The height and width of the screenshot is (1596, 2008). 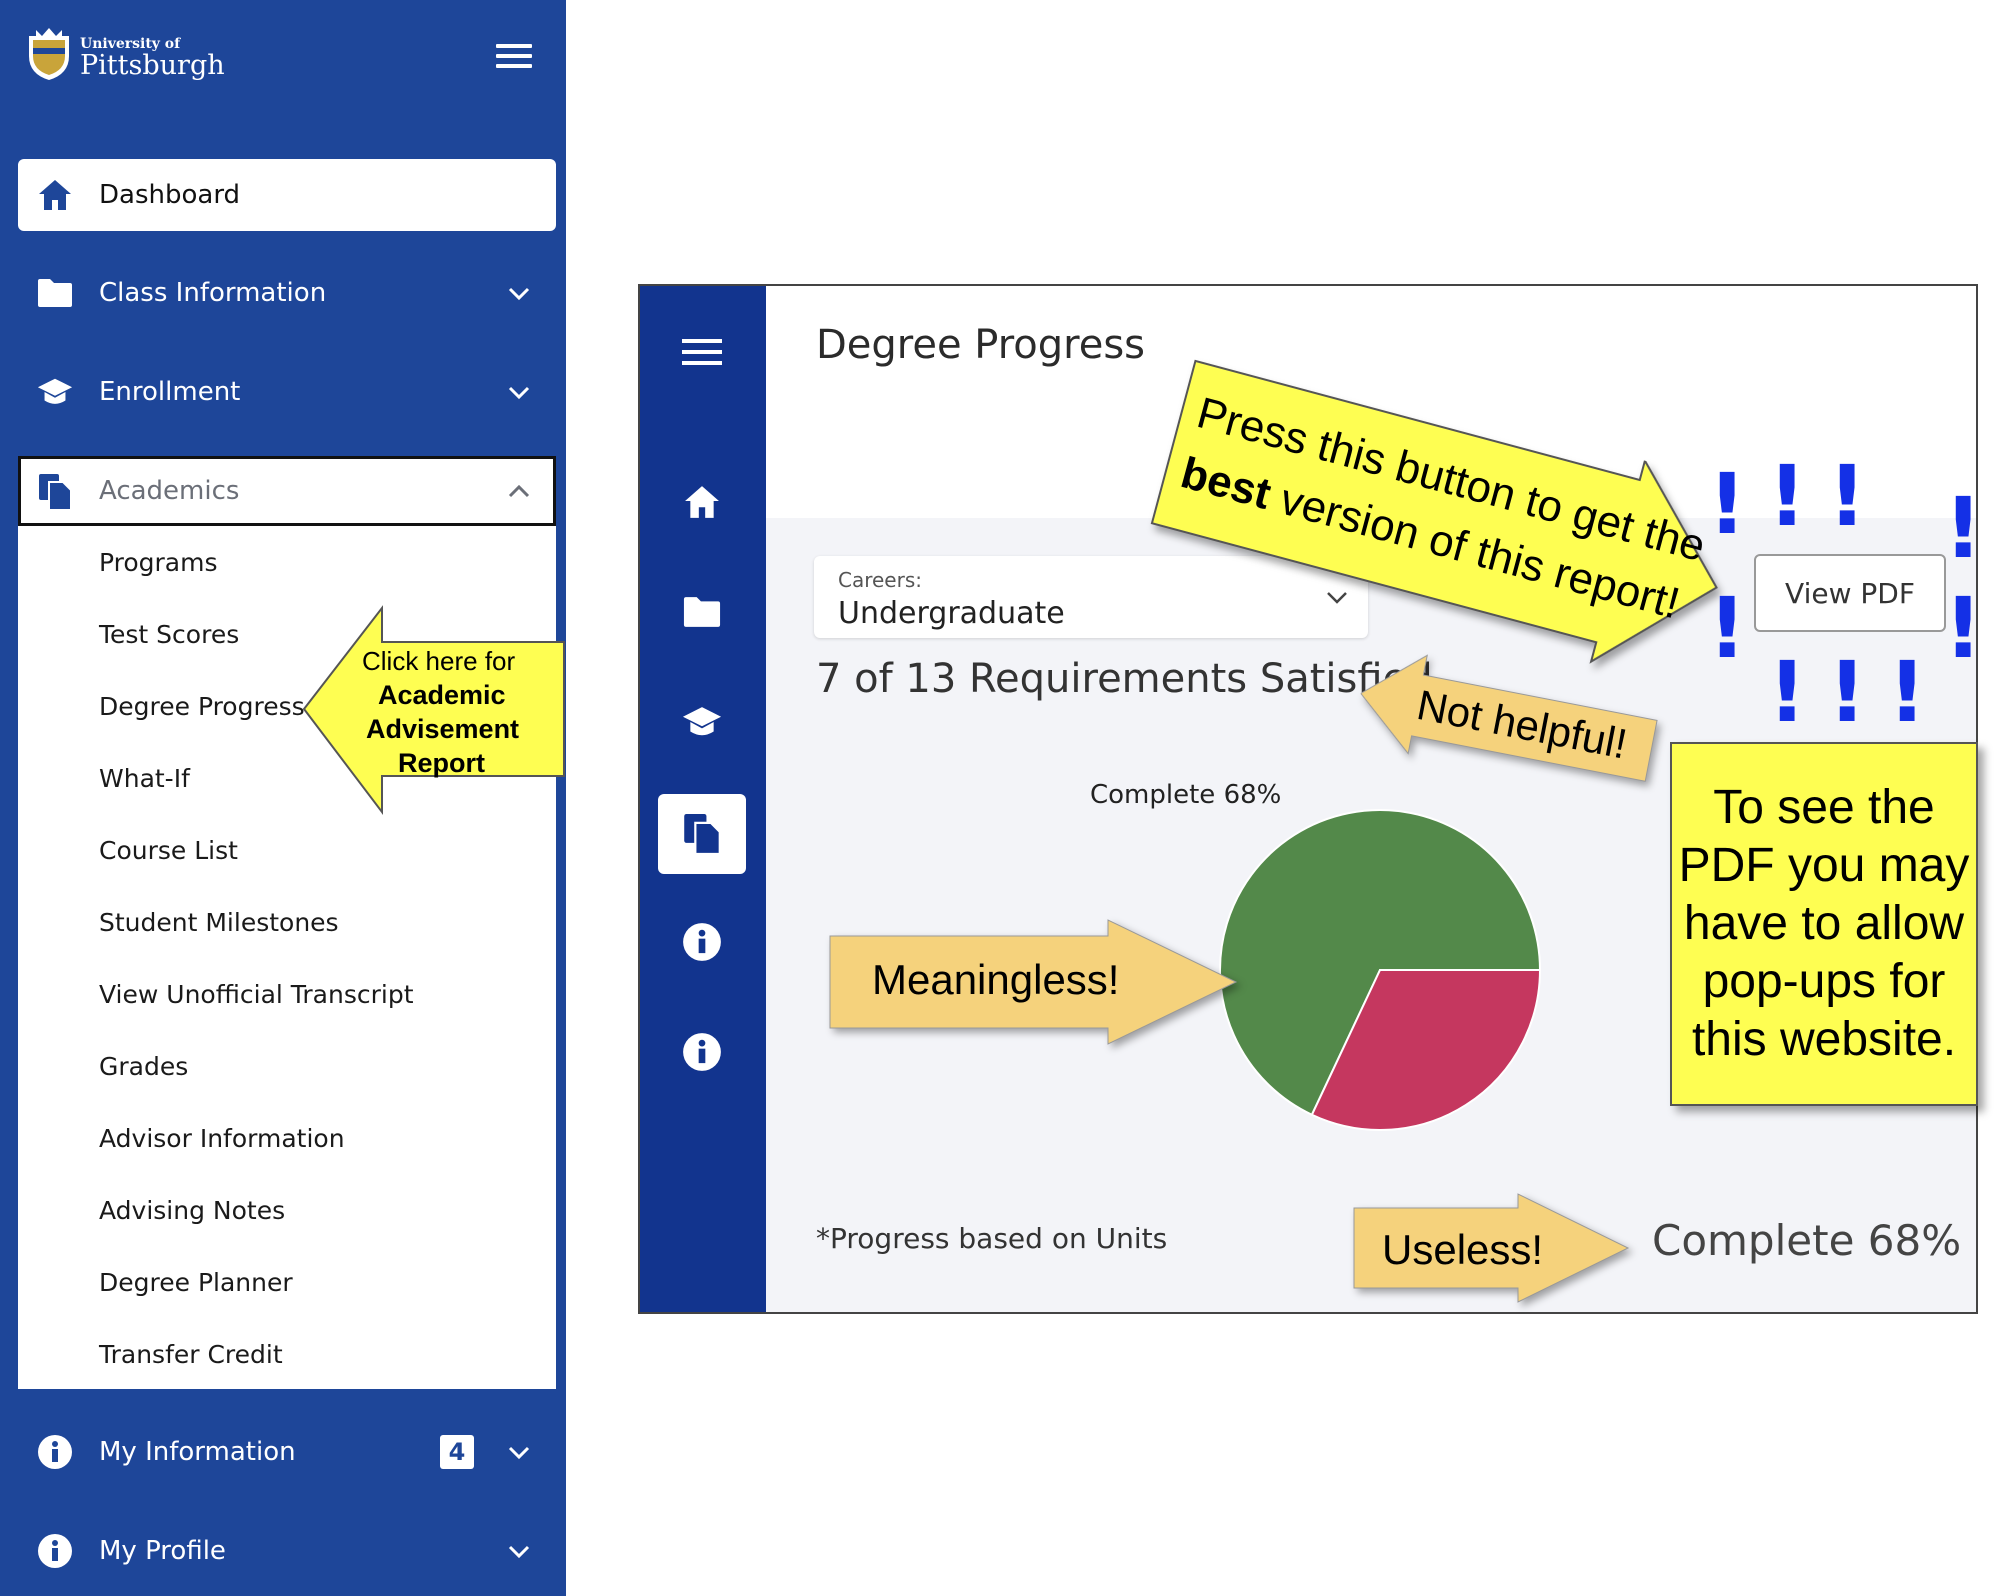 What do you see at coordinates (1727, 628) in the screenshot?
I see `exclaim-5: !` at bounding box center [1727, 628].